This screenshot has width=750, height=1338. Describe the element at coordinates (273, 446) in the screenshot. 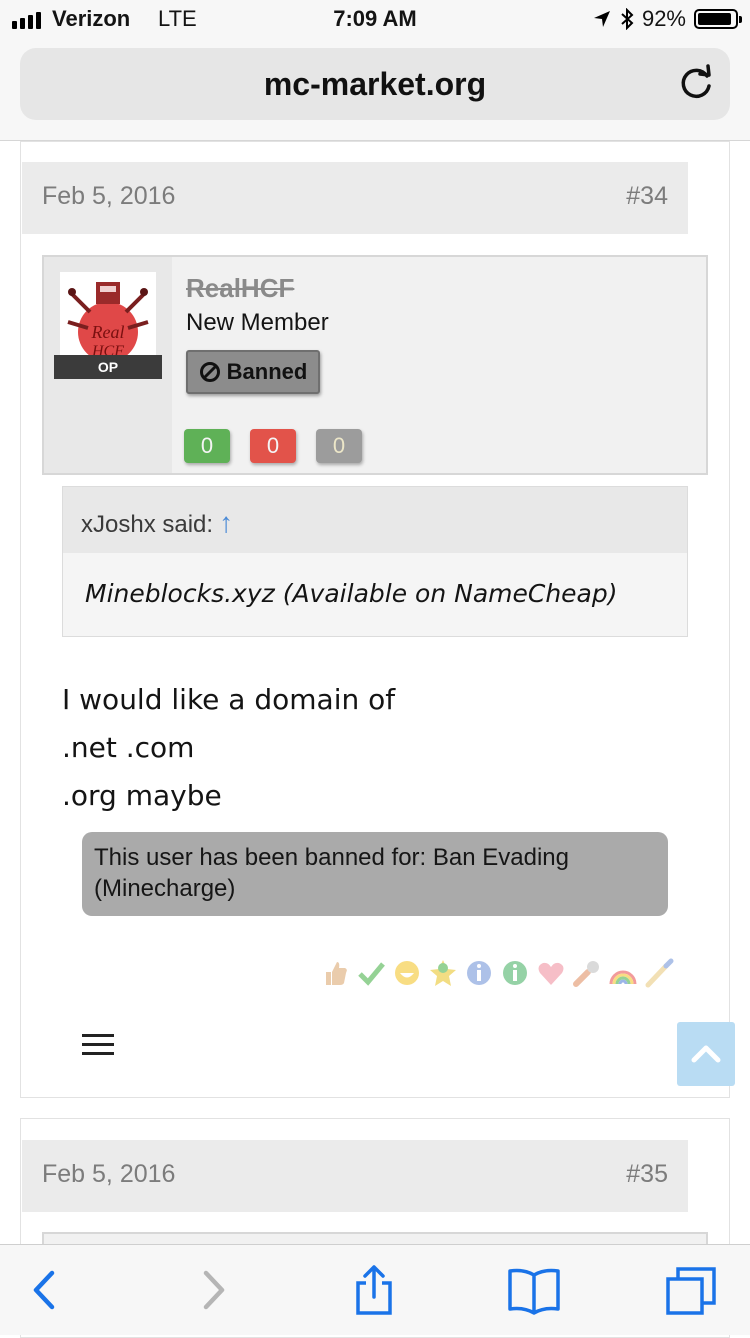

I see `negative-rating: 0` at that location.